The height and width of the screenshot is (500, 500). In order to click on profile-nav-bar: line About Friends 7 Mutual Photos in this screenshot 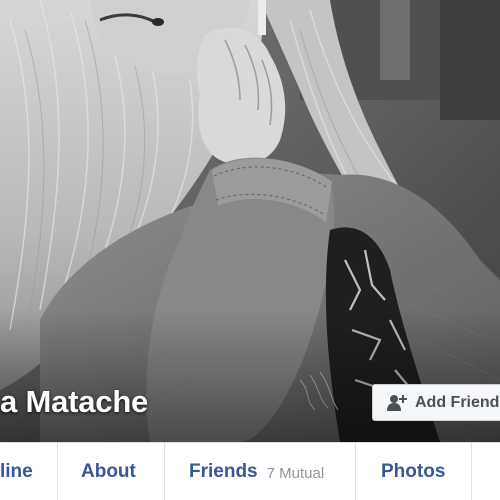, I will do `click(250, 471)`.